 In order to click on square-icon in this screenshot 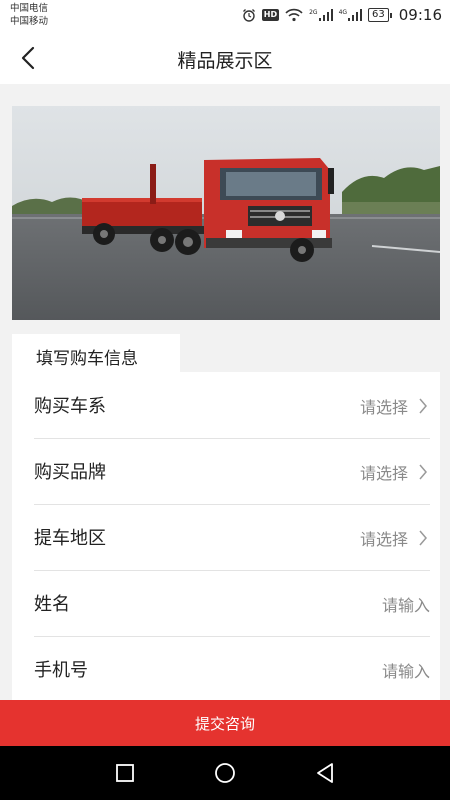, I will do `click(125, 773)`.